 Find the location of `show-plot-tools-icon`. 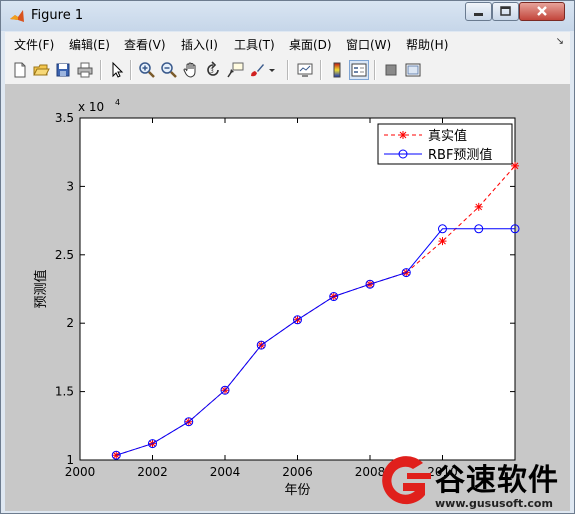

show-plot-tools-icon is located at coordinates (413, 70).